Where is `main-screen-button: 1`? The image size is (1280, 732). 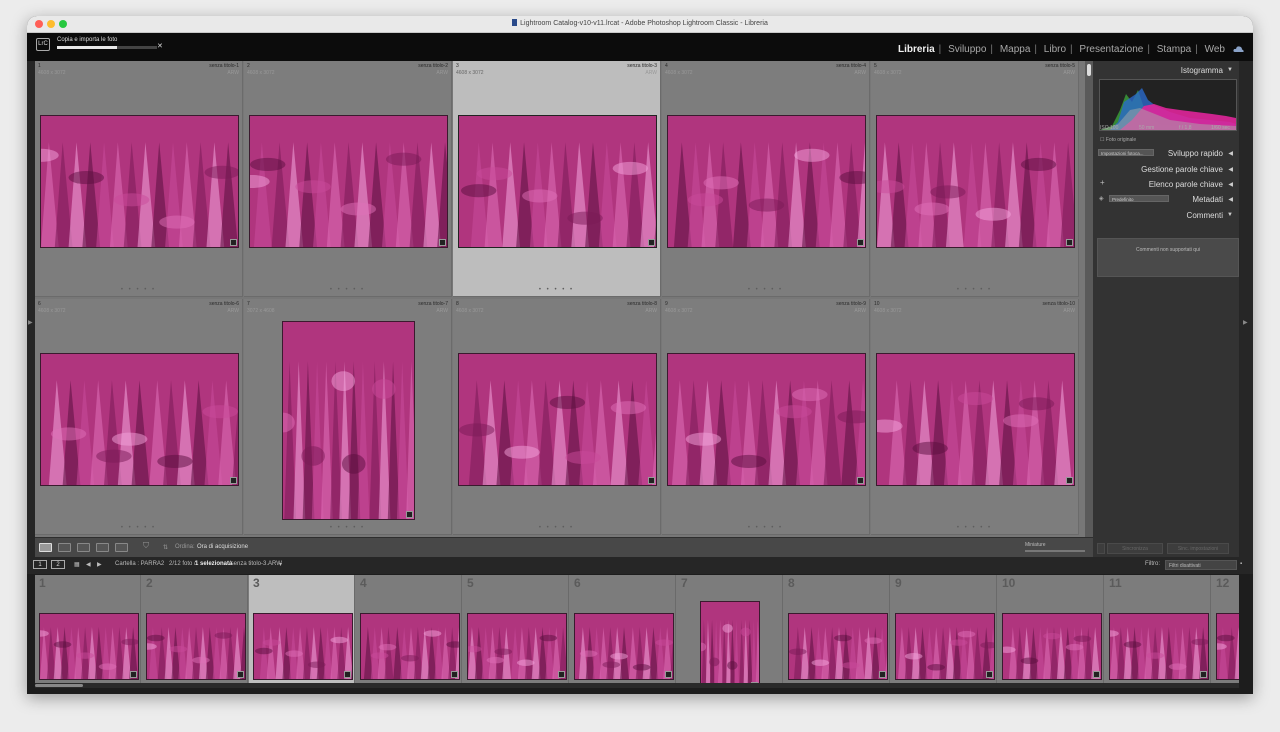 main-screen-button: 1 is located at coordinates (40, 564).